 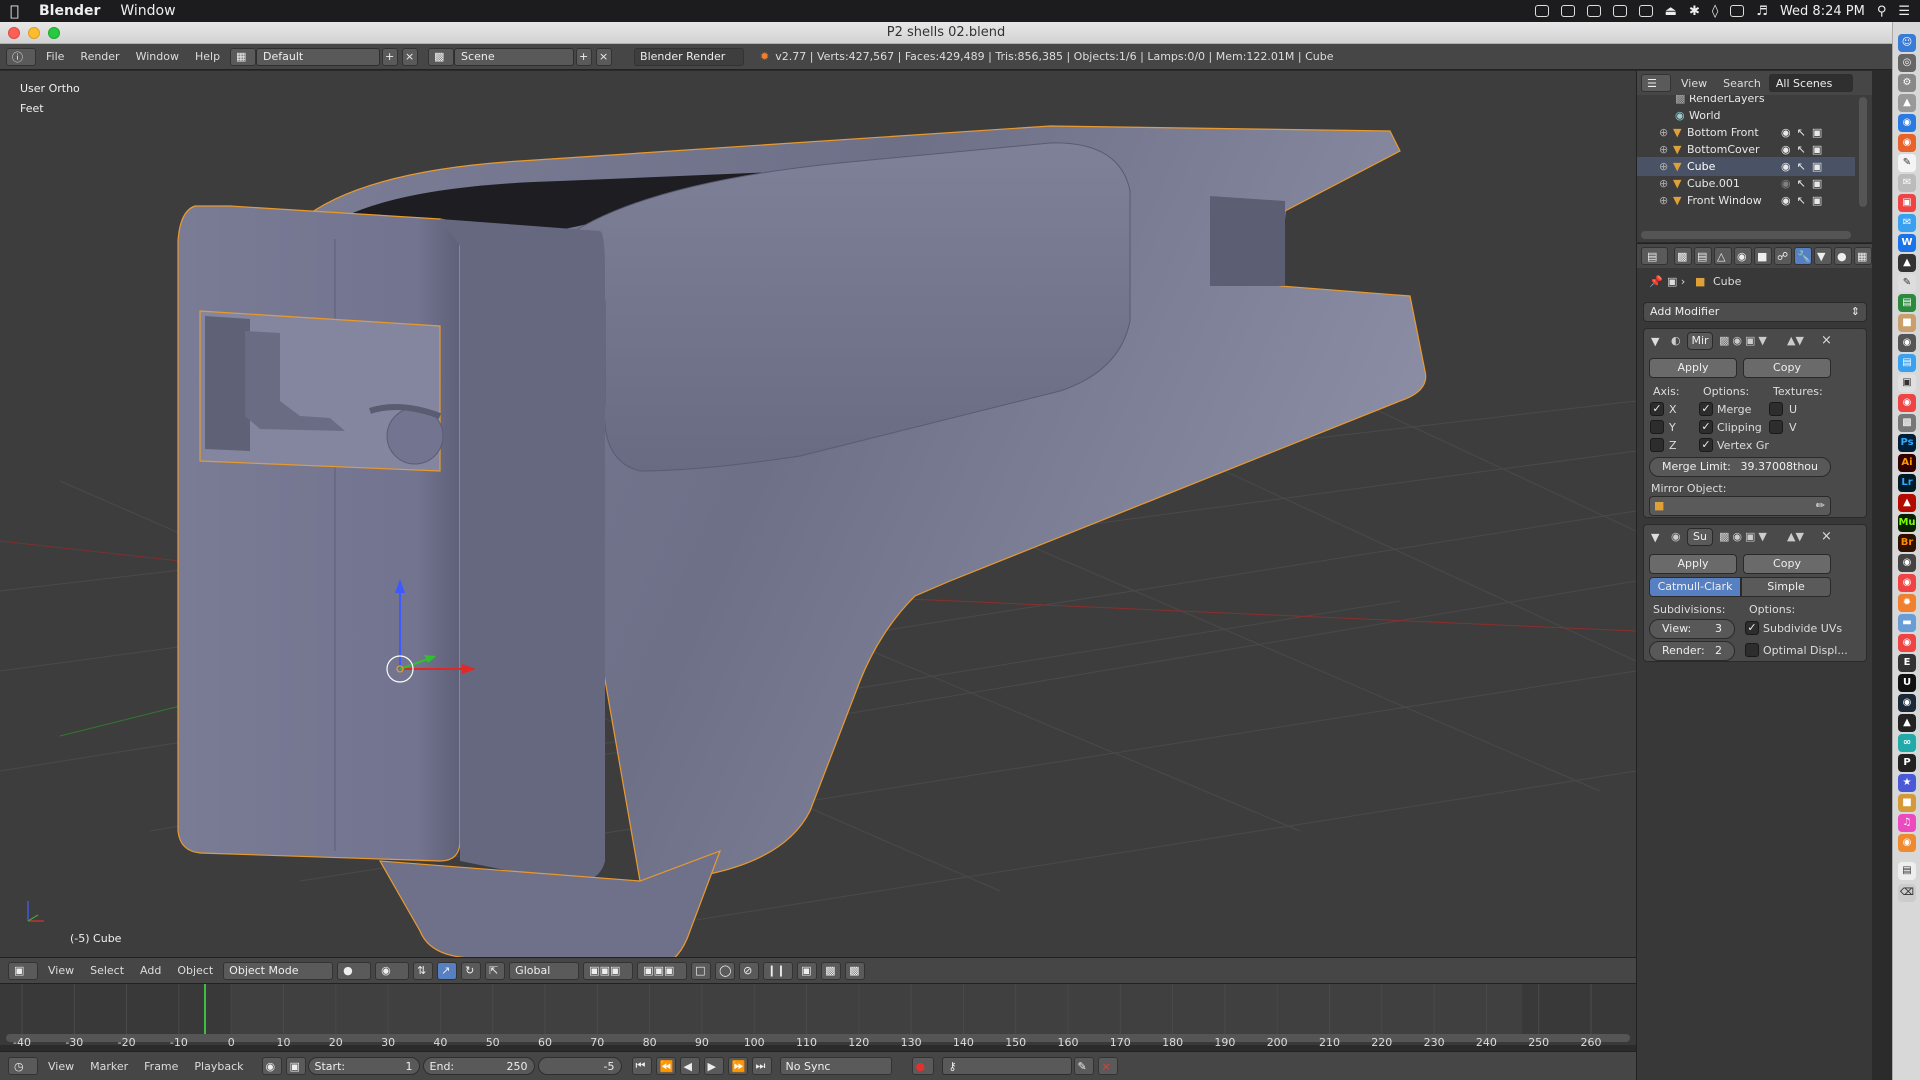 What do you see at coordinates (701, 970) in the screenshot?
I see `lock-layer-button: □` at bounding box center [701, 970].